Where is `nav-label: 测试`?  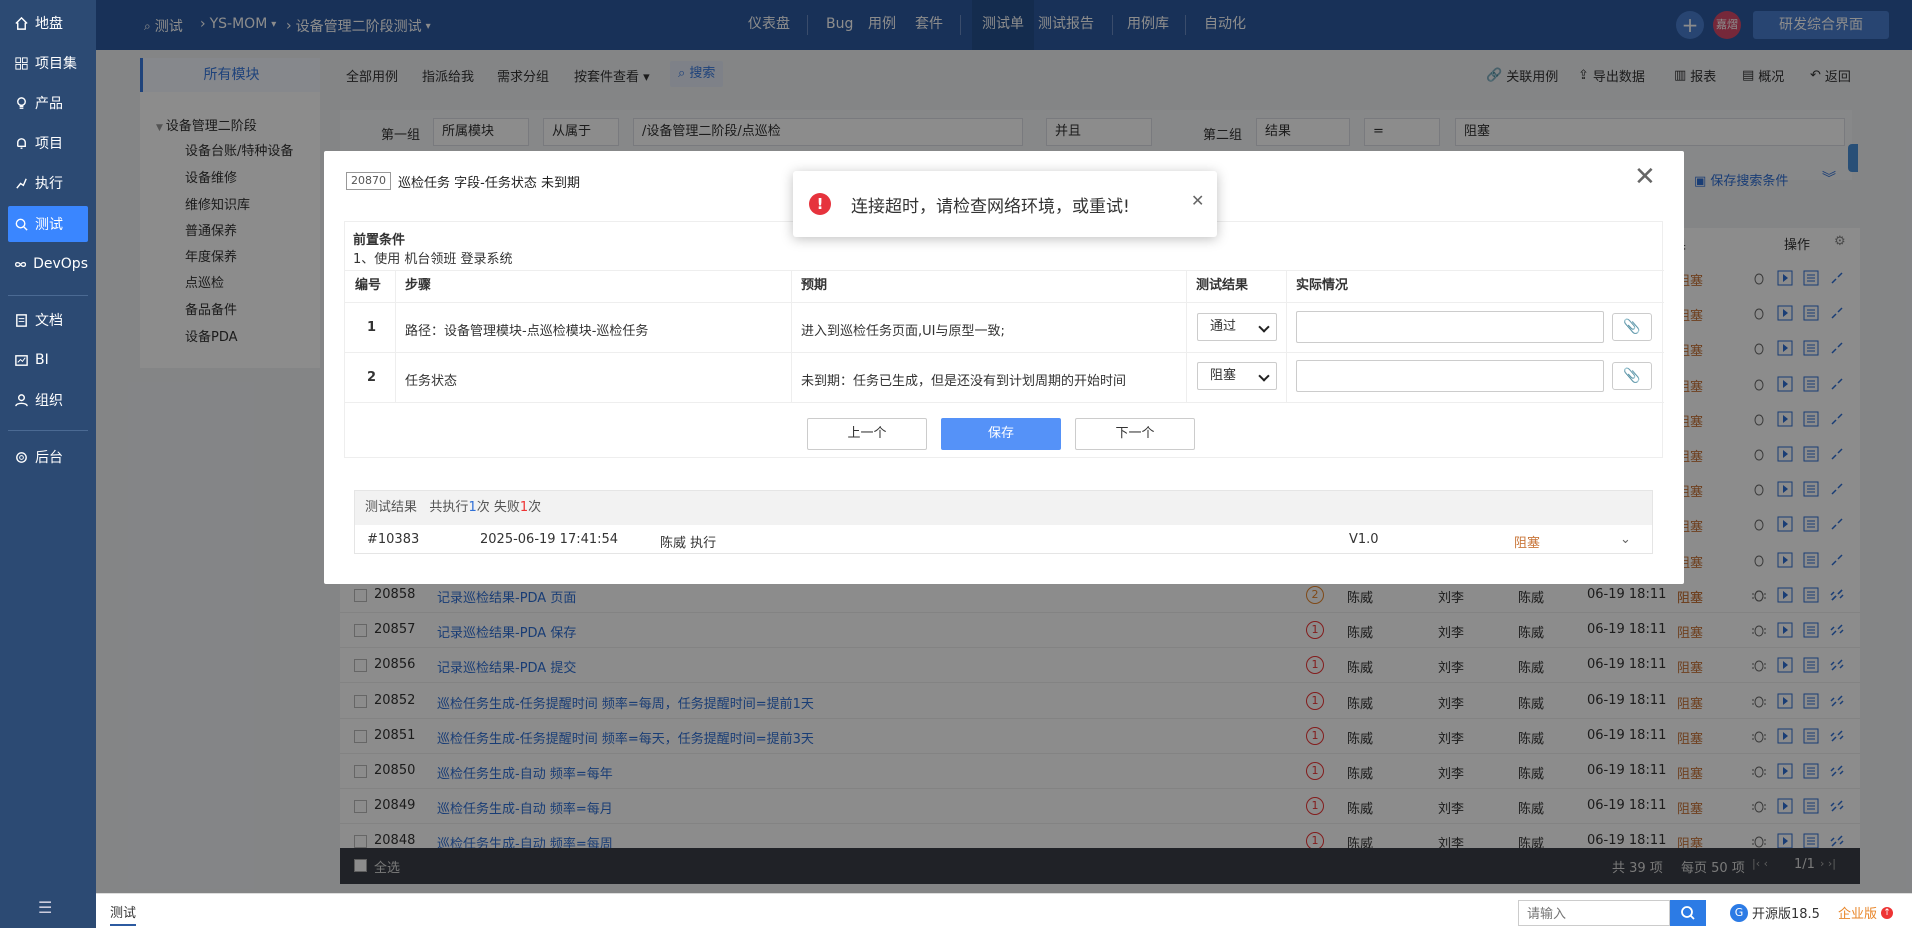 nav-label: 测试 is located at coordinates (49, 225).